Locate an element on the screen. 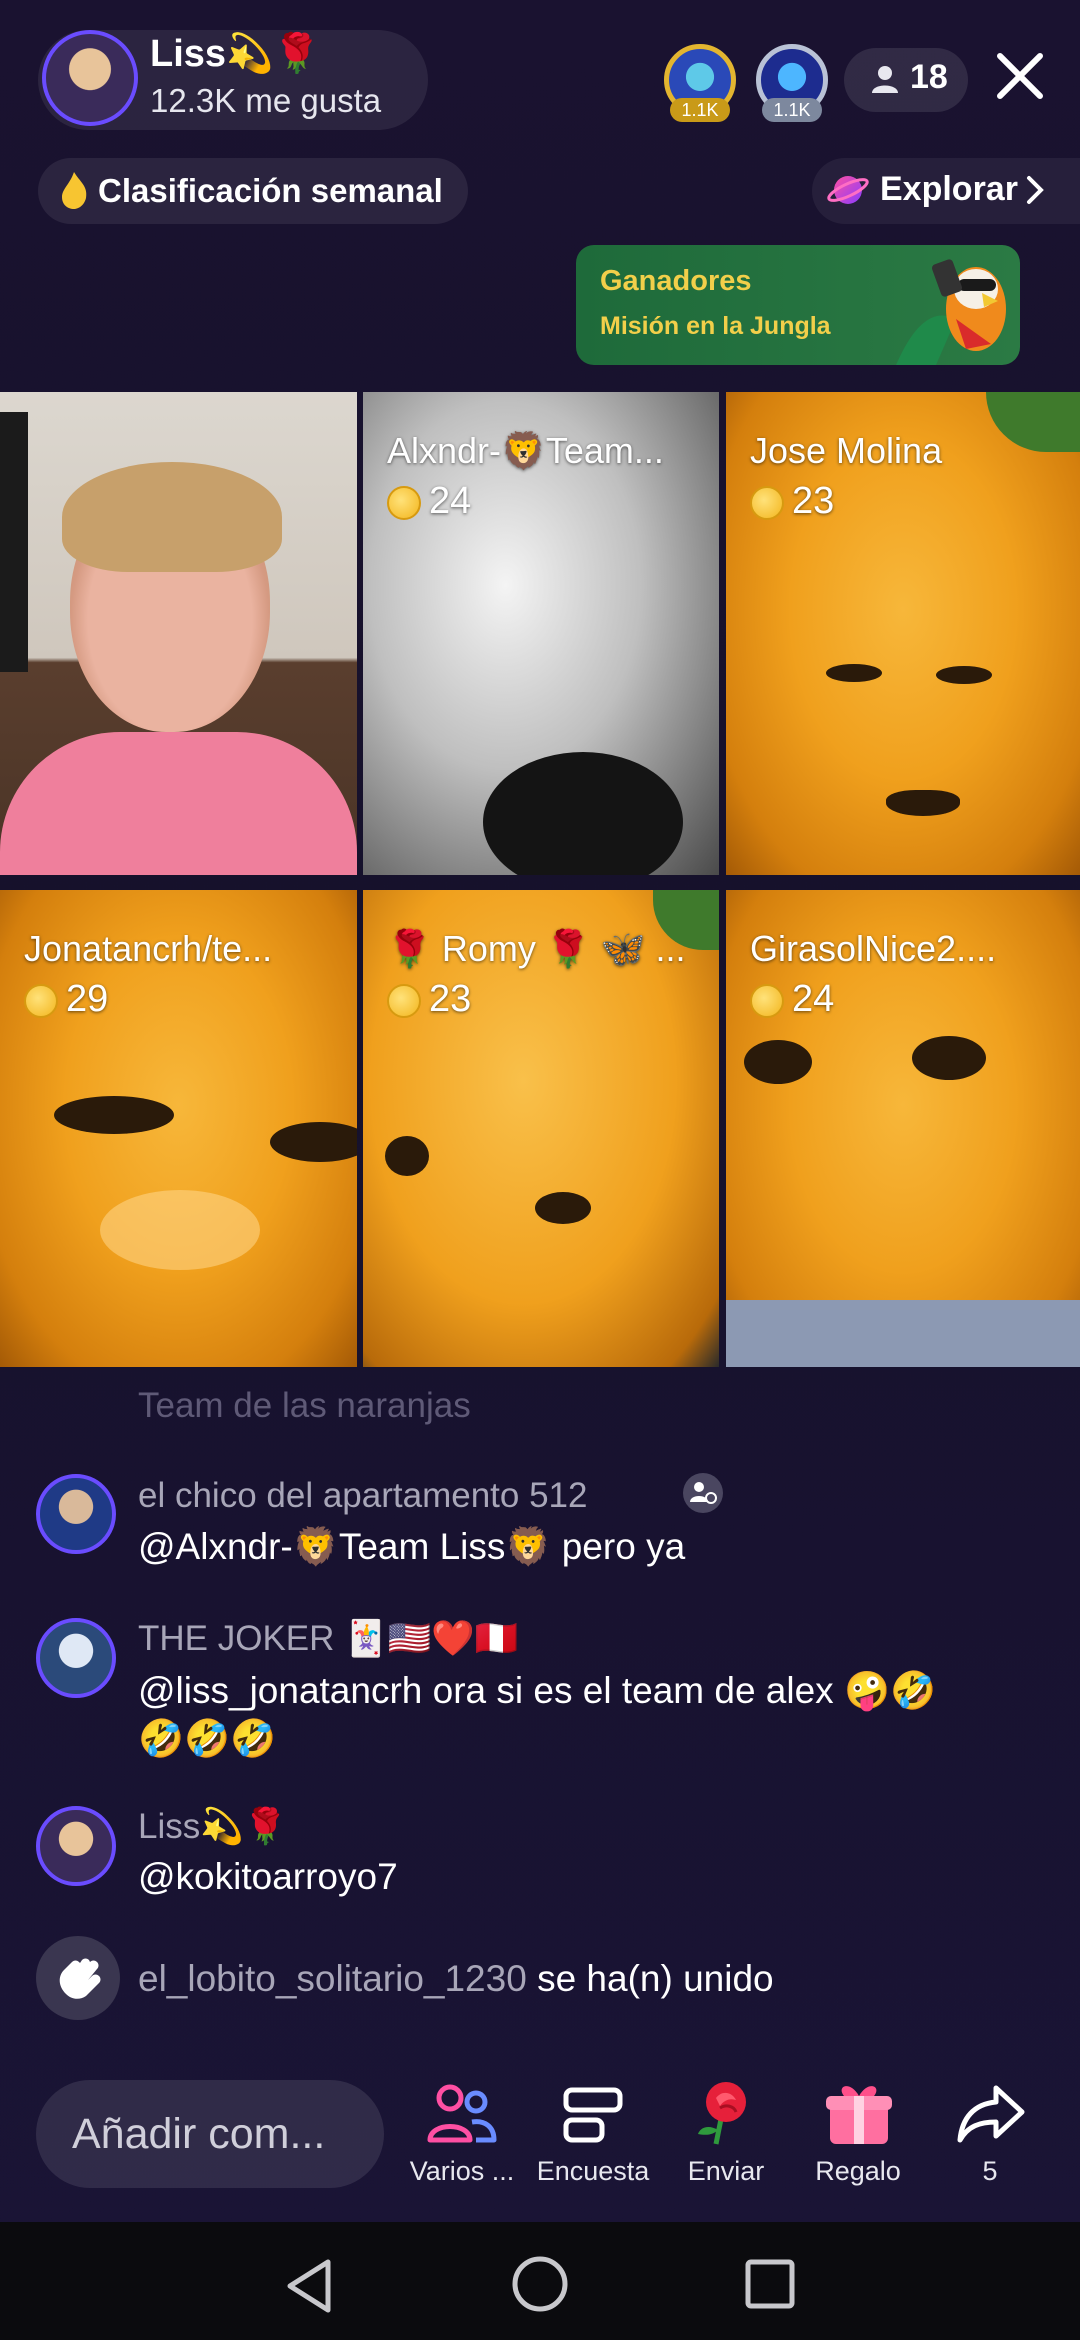  multi-guest-badge-icon is located at coordinates (703, 1493).